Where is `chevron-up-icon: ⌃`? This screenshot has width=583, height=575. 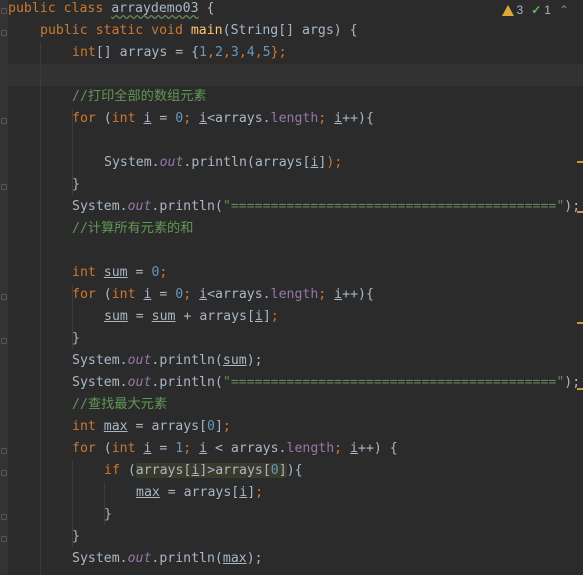
chevron-up-icon: ⌃ is located at coordinates (564, 10).